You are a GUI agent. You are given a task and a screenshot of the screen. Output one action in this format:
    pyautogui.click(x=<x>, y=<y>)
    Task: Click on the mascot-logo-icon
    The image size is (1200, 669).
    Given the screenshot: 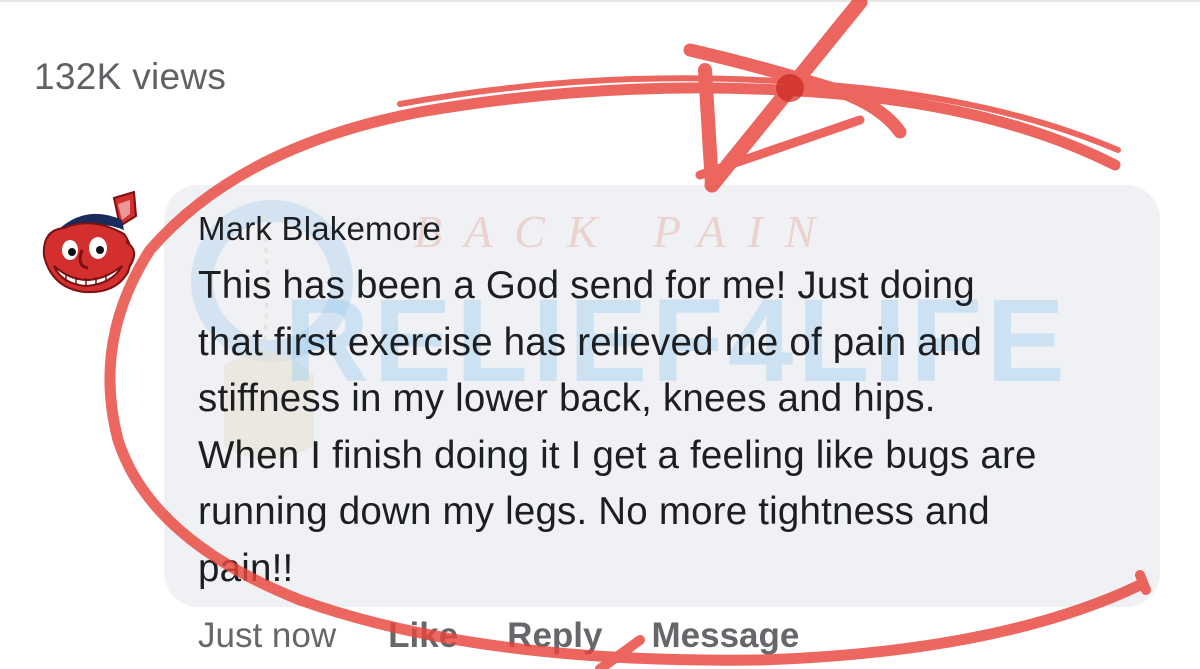 What is the action you would take?
    pyautogui.click(x=90, y=242)
    